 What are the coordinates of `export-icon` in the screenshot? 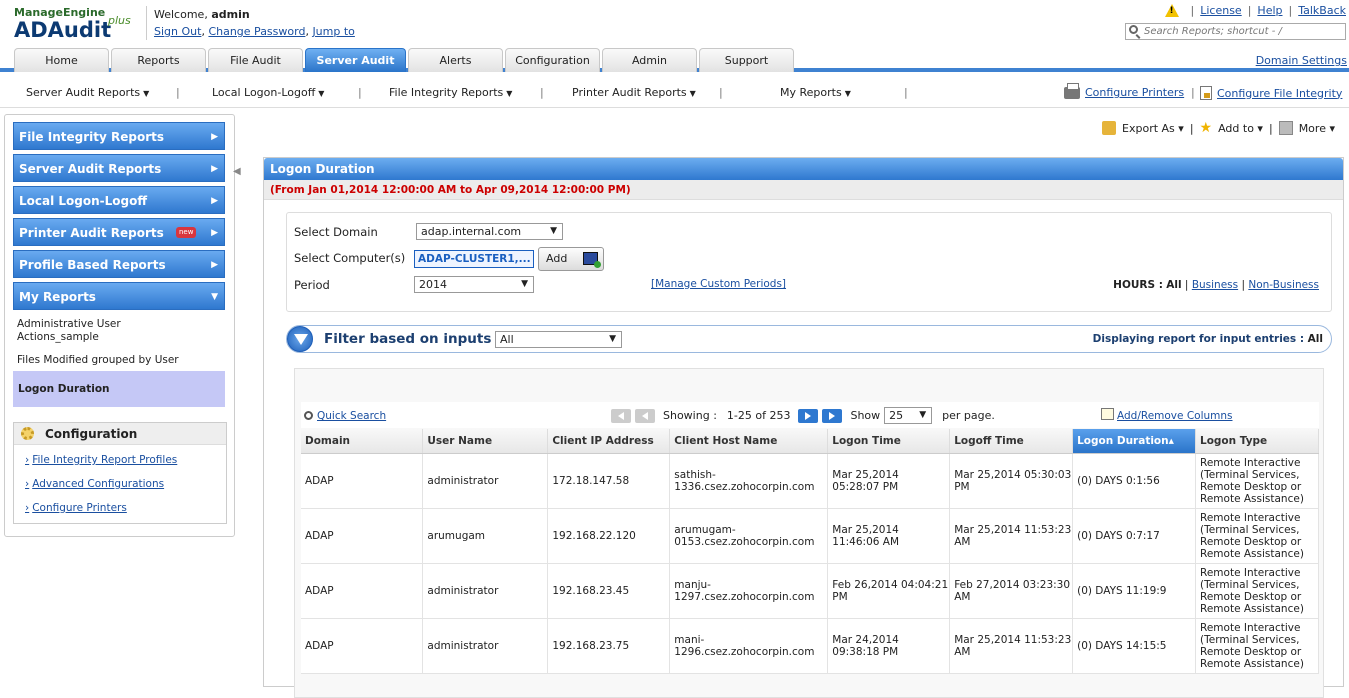 It's located at (1109, 128).